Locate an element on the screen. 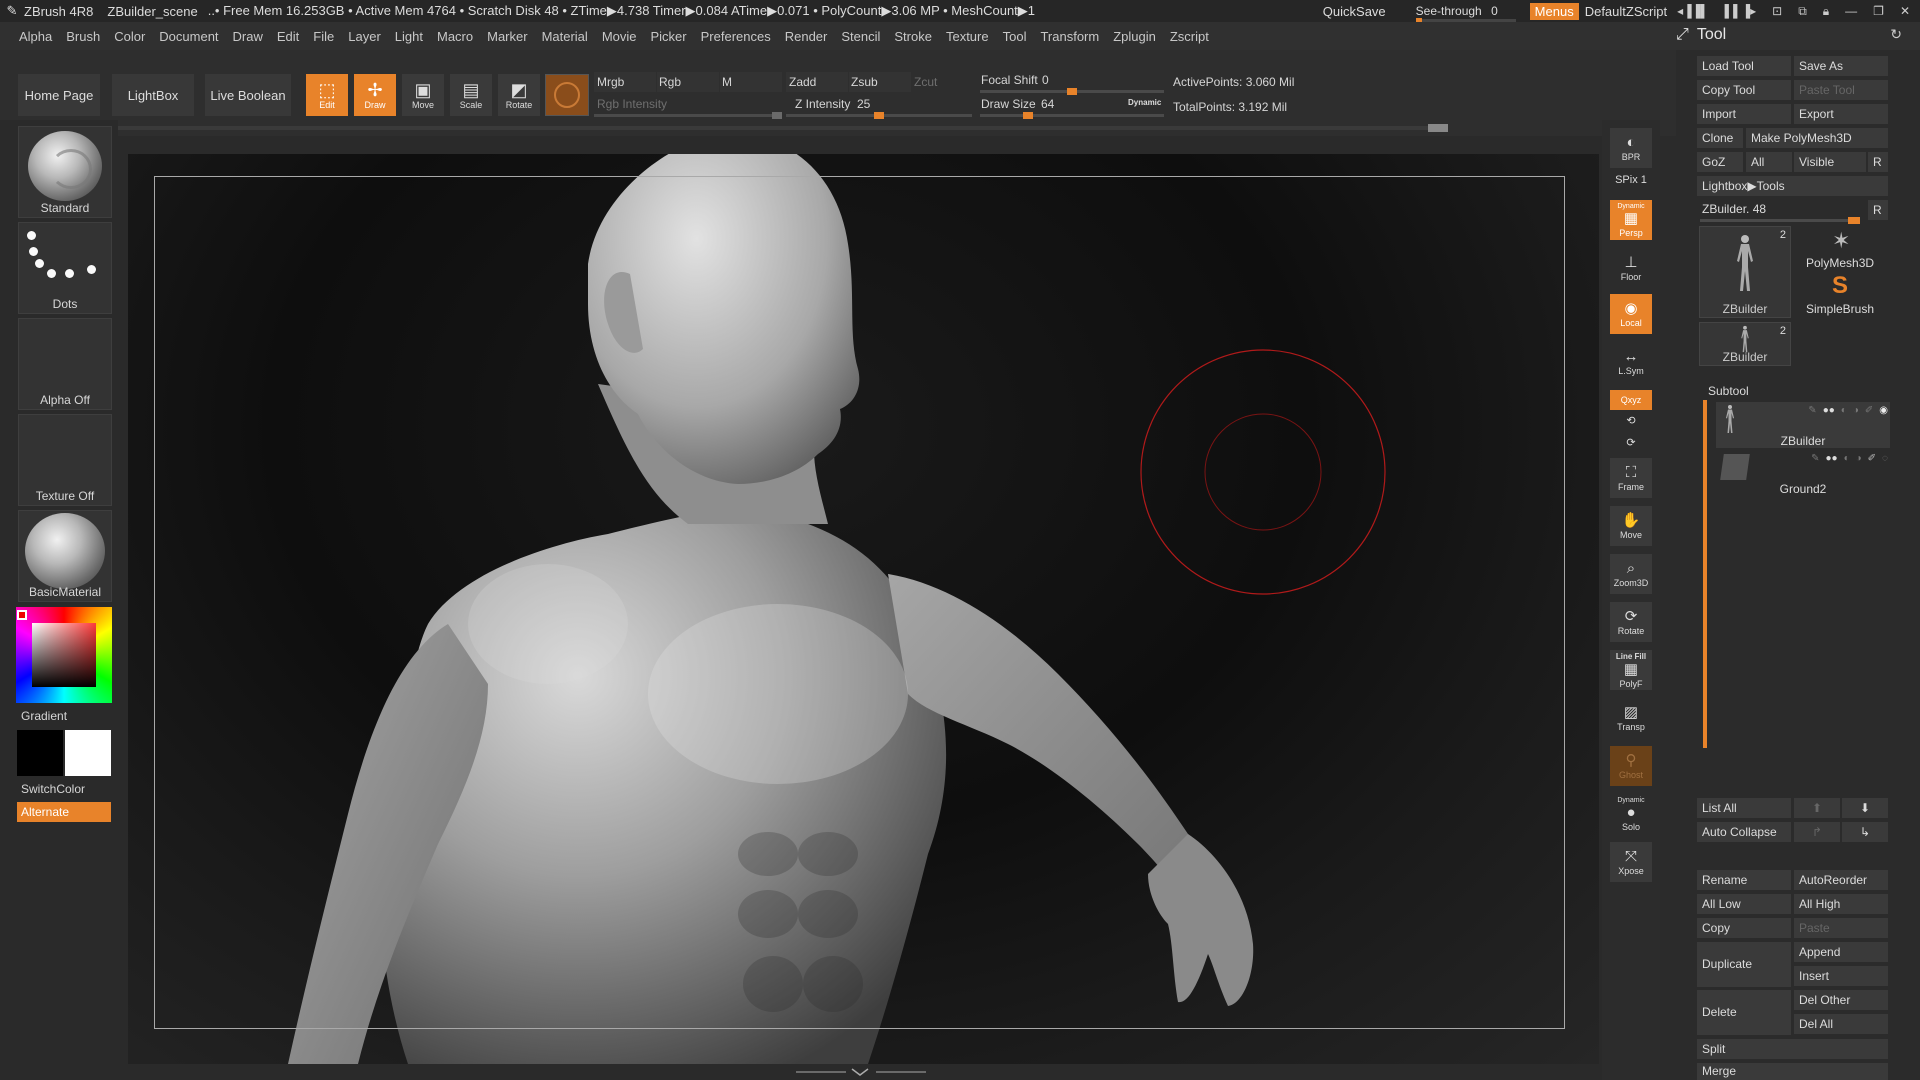 The height and width of the screenshot is (1080, 1920). switchcolor-button: SwitchColor is located at coordinates (53, 789).